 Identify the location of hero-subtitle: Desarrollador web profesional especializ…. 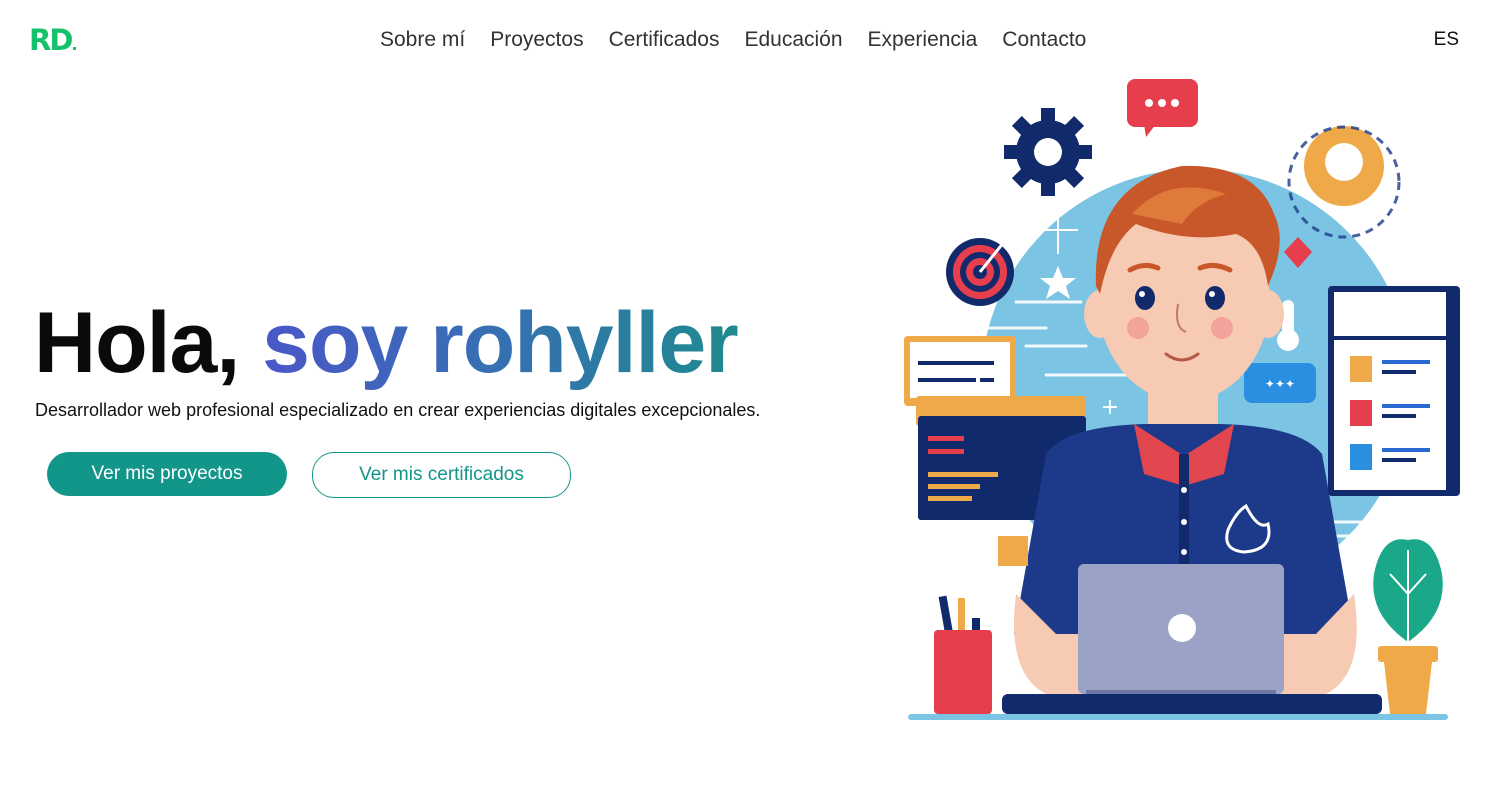
(398, 410).